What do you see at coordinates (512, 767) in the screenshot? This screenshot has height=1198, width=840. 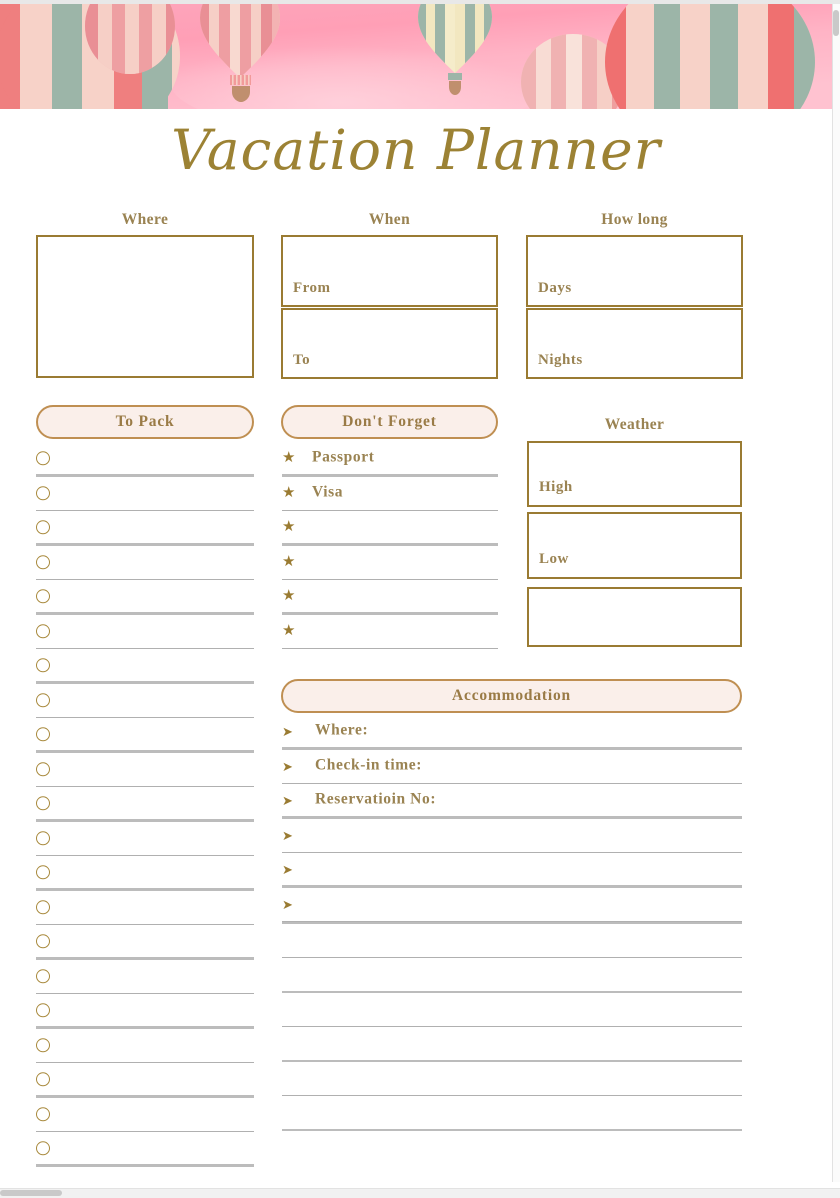 I see `list-item: ➤ Check-in time:` at bounding box center [512, 767].